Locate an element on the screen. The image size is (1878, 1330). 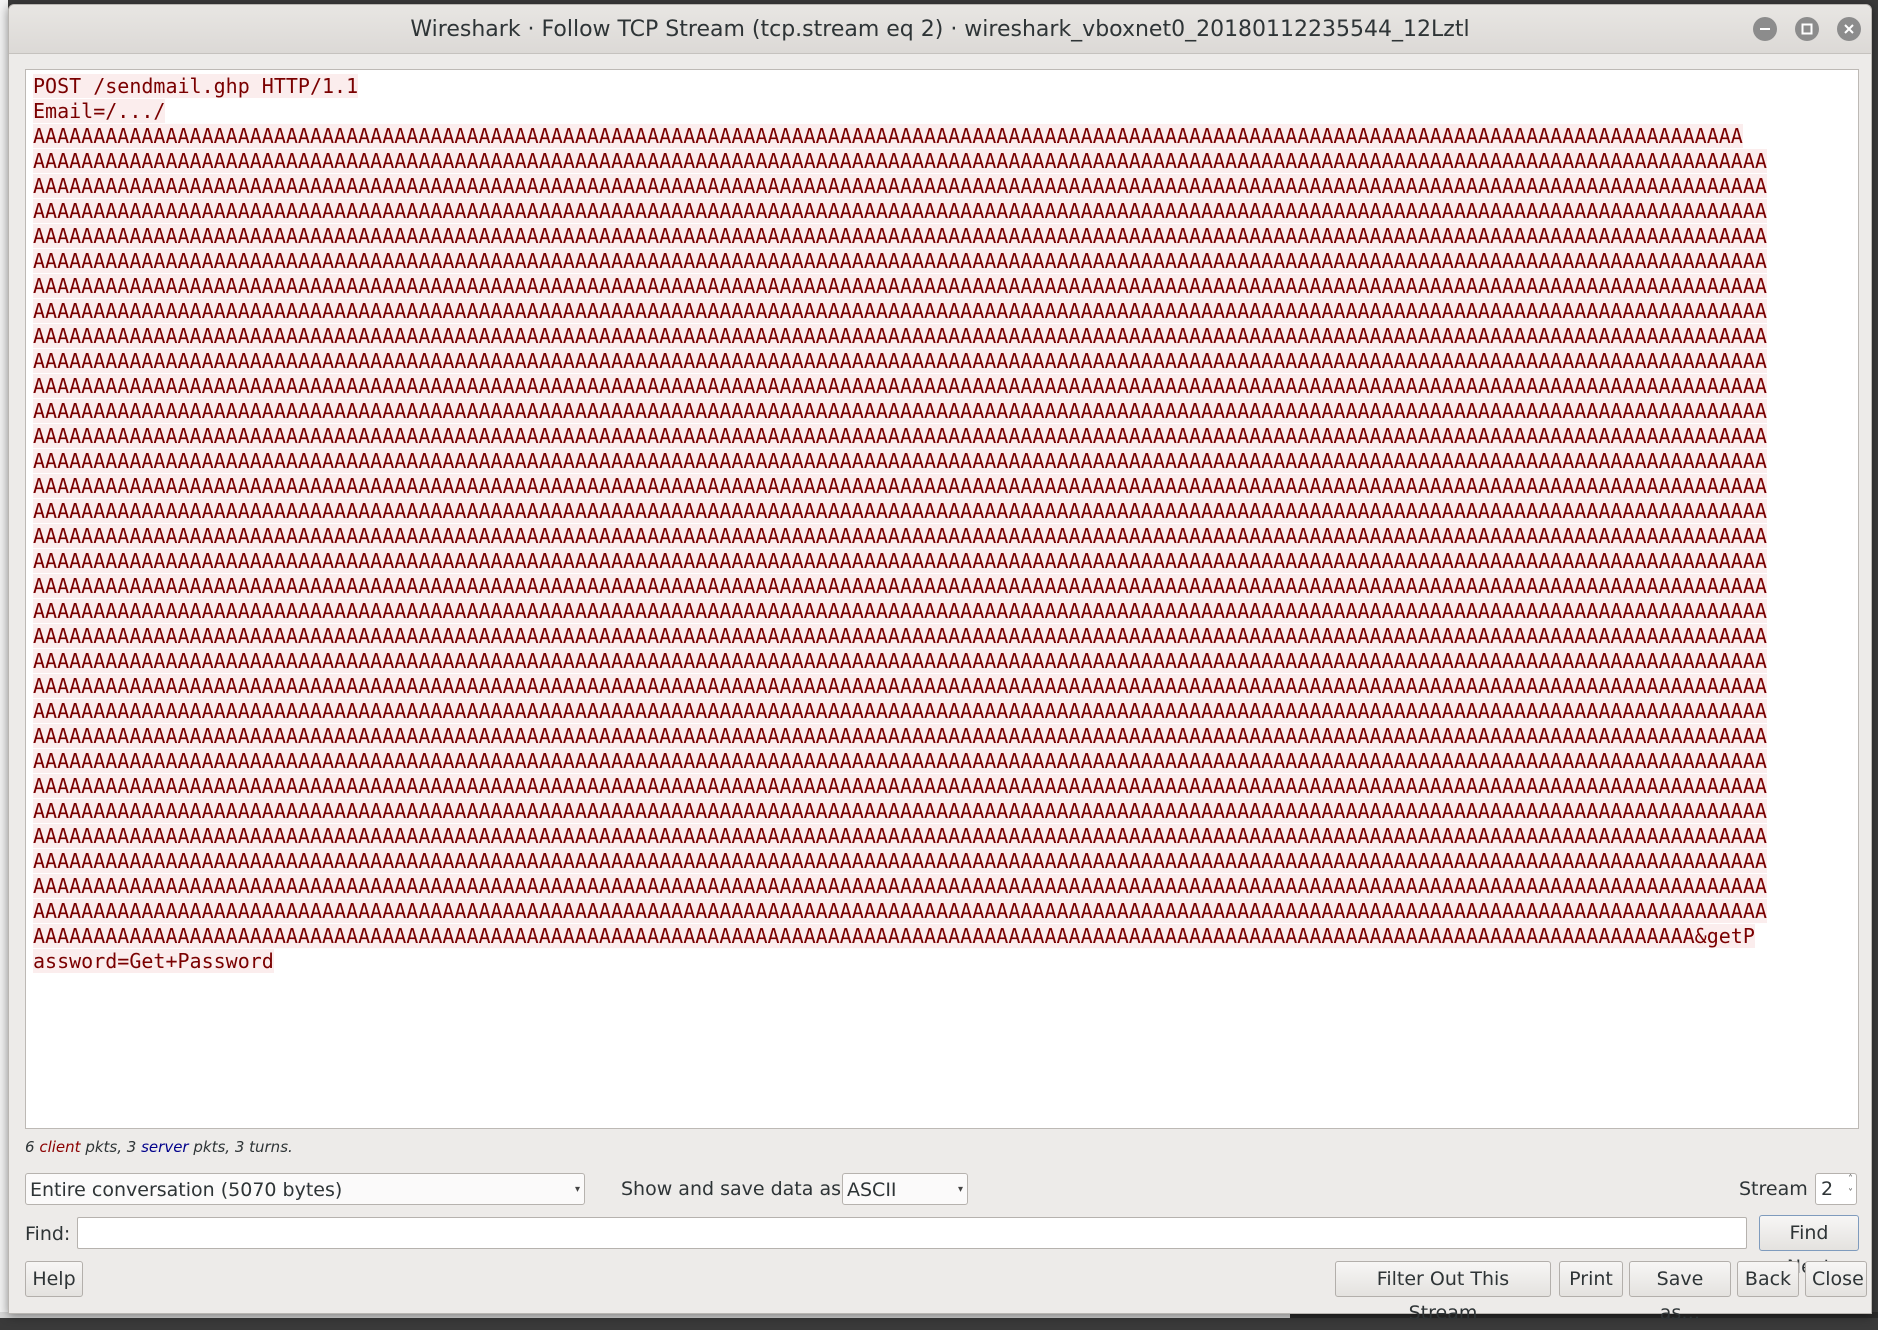
minimize-icon is located at coordinates (1765, 29).